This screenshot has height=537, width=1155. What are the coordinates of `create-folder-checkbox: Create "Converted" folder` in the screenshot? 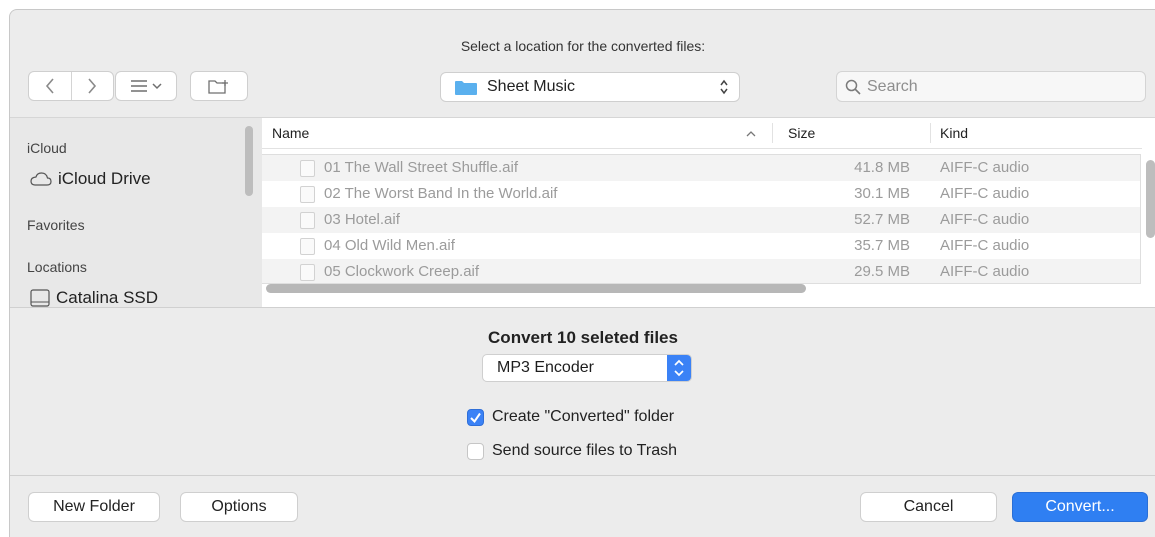 It's located at (570, 417).